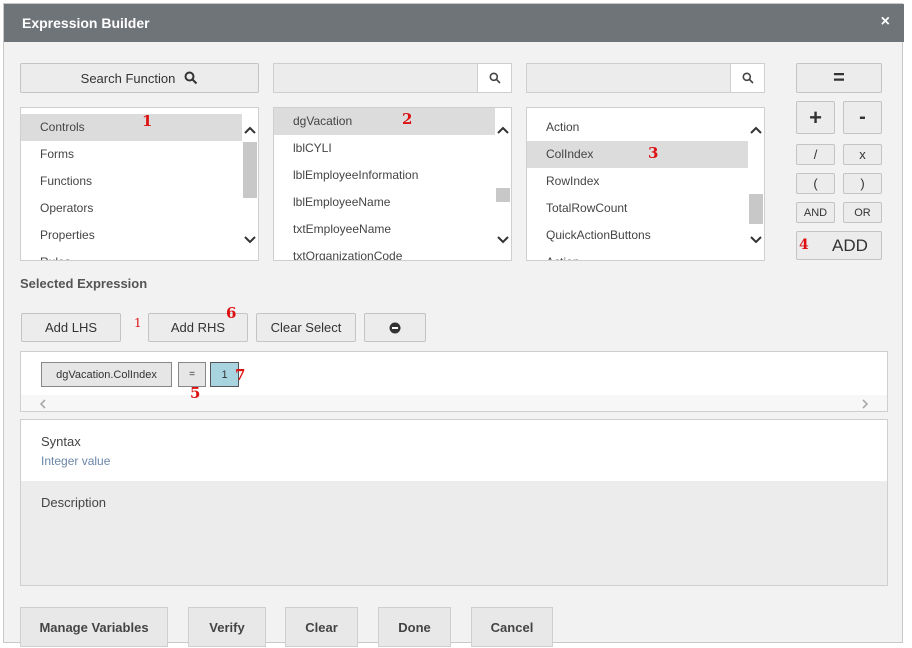  What do you see at coordinates (454, 403) in the screenshot?
I see `expression-scrollbar` at bounding box center [454, 403].